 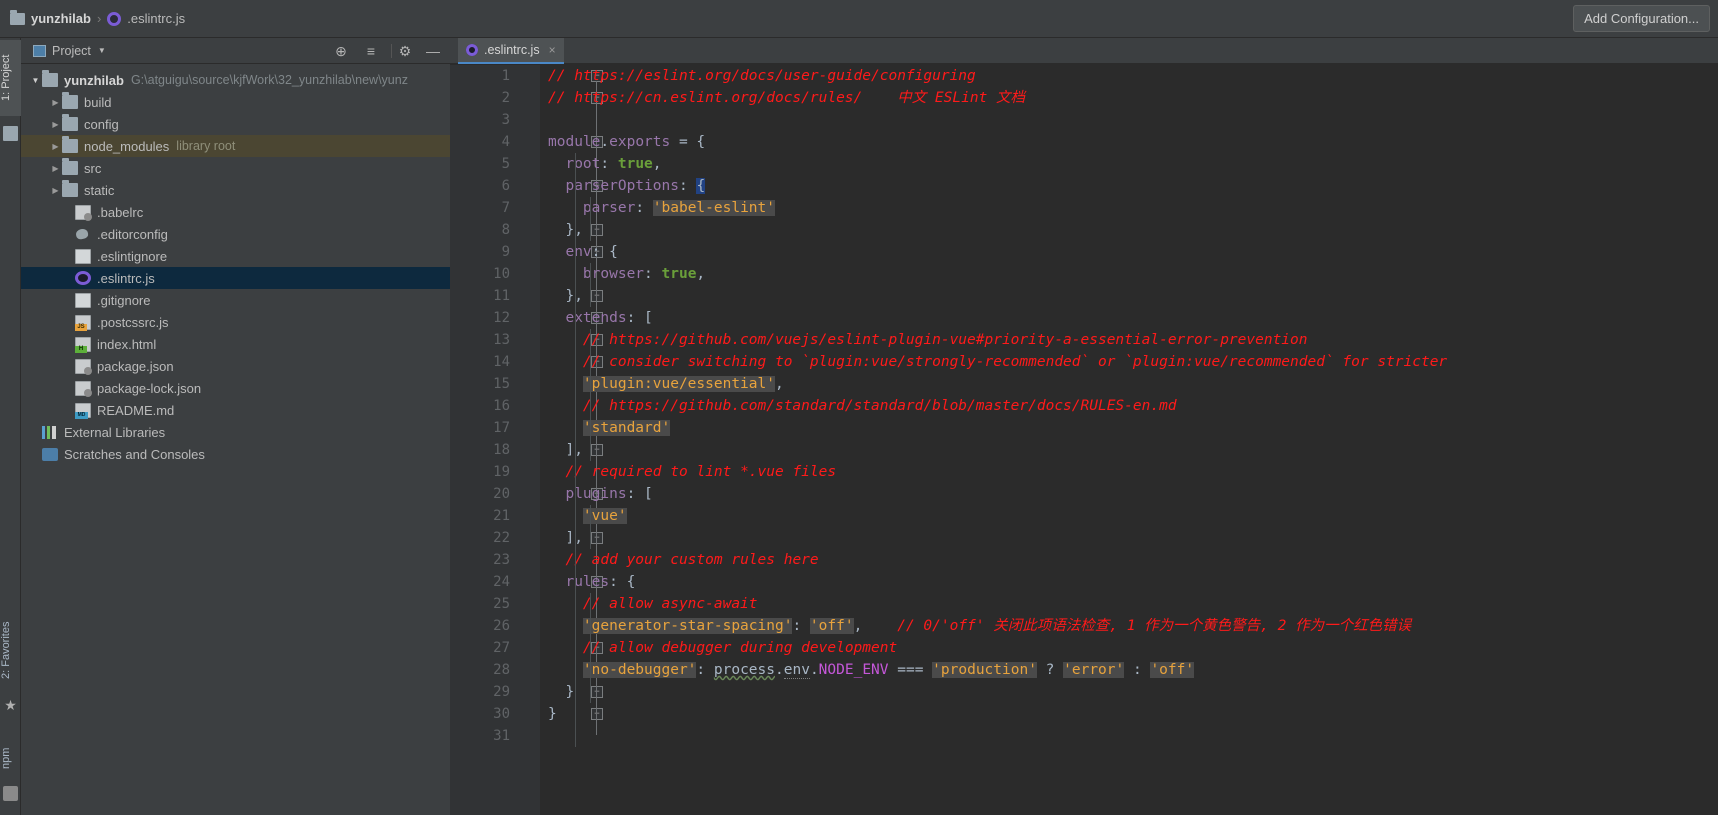 I want to click on code-line-29: }, so click(x=1129, y=692).